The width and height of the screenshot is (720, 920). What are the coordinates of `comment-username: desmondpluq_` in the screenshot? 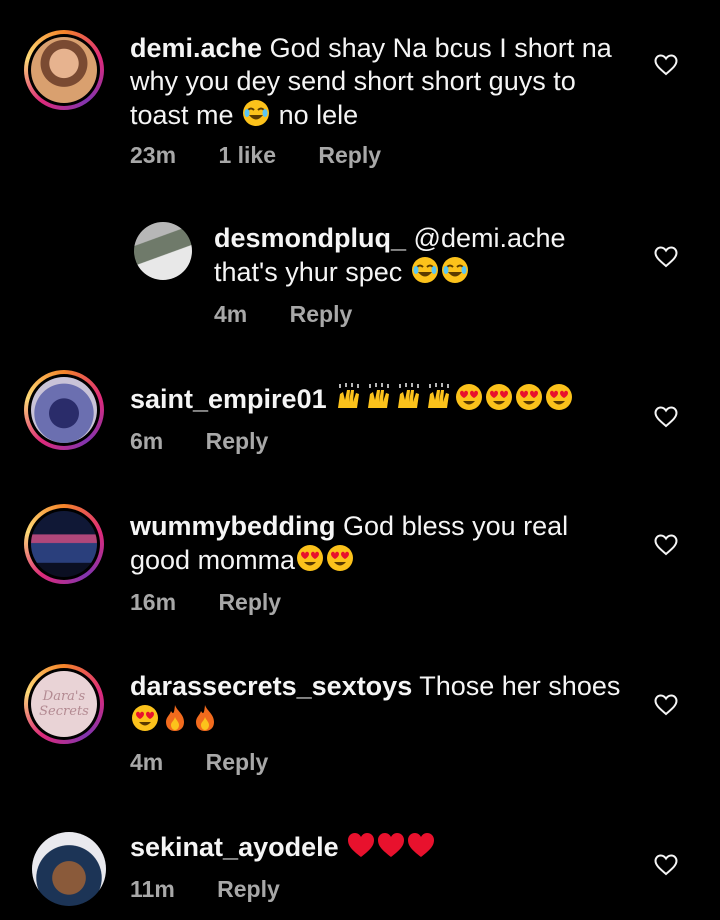 It's located at (310, 238).